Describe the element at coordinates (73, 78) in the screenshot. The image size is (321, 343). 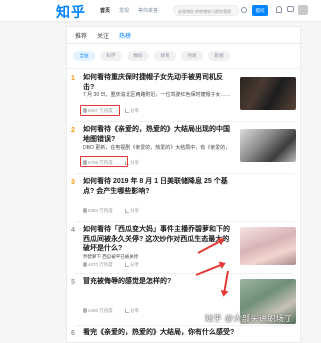
I see `rank-number: 1` at that location.